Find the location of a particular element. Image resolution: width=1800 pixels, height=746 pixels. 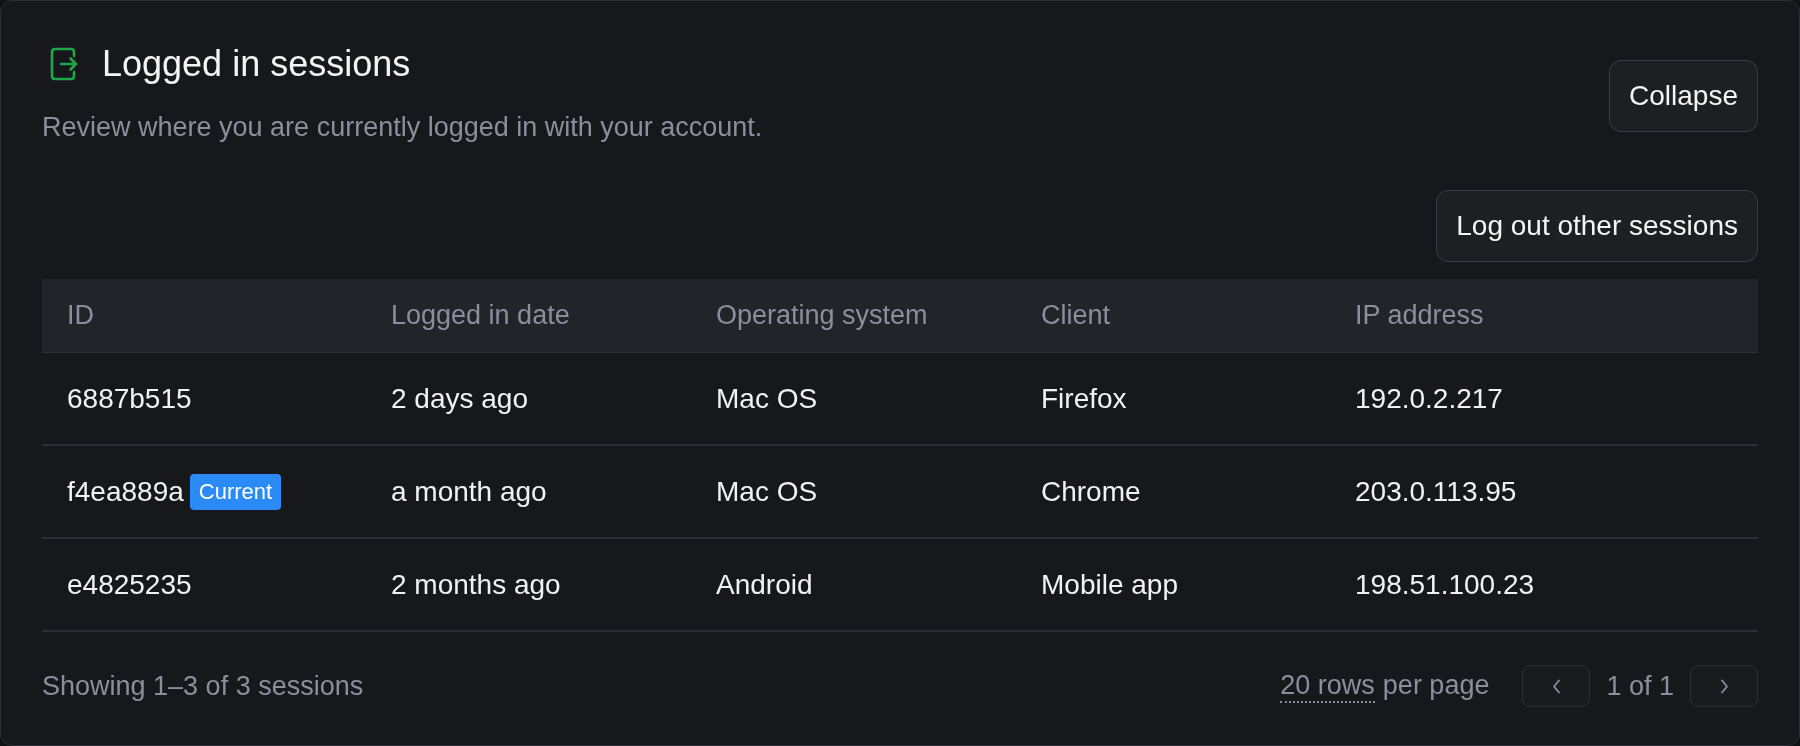

section-title: Logged in sessions is located at coordinates (256, 64).